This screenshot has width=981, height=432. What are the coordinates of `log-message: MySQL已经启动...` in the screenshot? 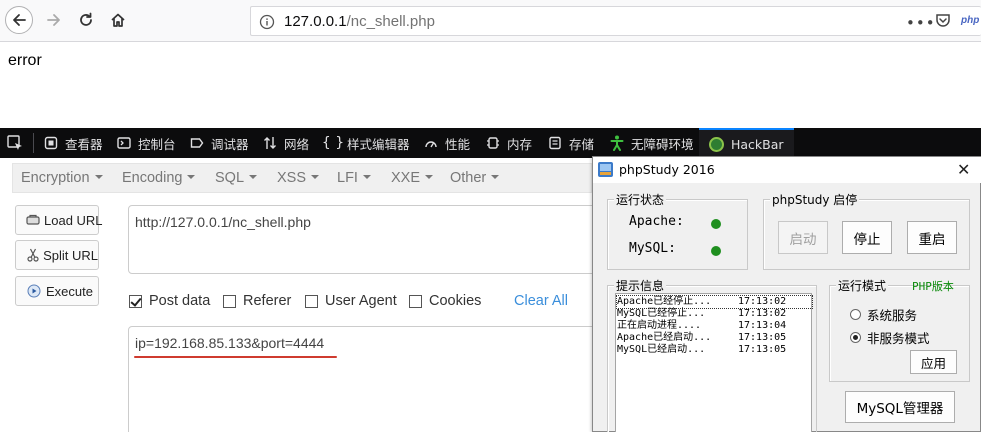 It's located at (661, 349).